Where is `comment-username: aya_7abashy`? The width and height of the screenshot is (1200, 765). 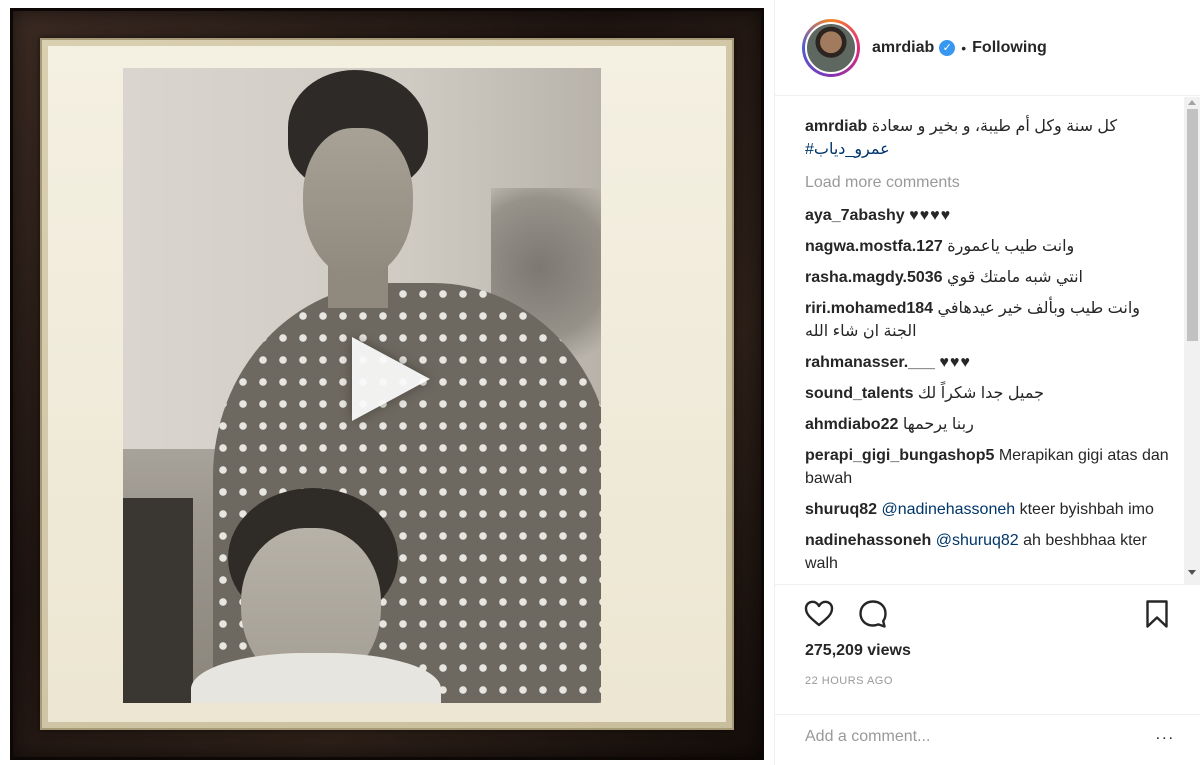 comment-username: aya_7abashy is located at coordinates (855, 215).